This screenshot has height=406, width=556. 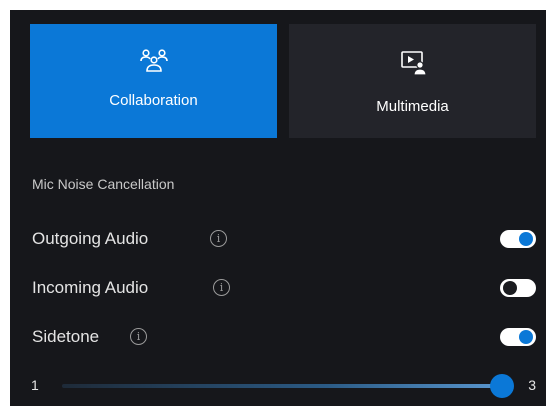 I want to click on slider-thumb, so click(x=502, y=386).